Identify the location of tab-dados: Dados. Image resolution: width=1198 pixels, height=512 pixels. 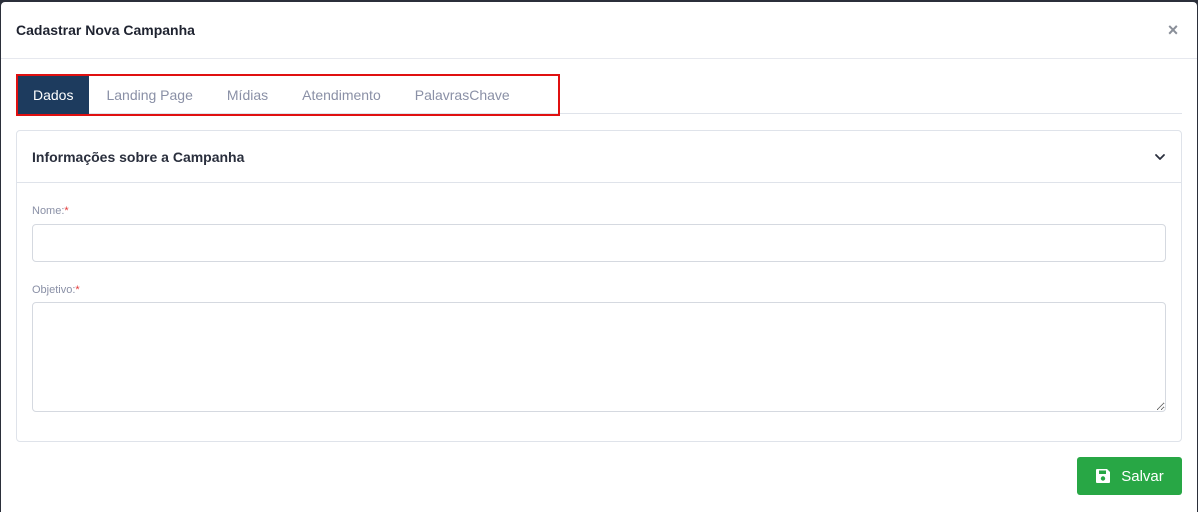
(54, 95).